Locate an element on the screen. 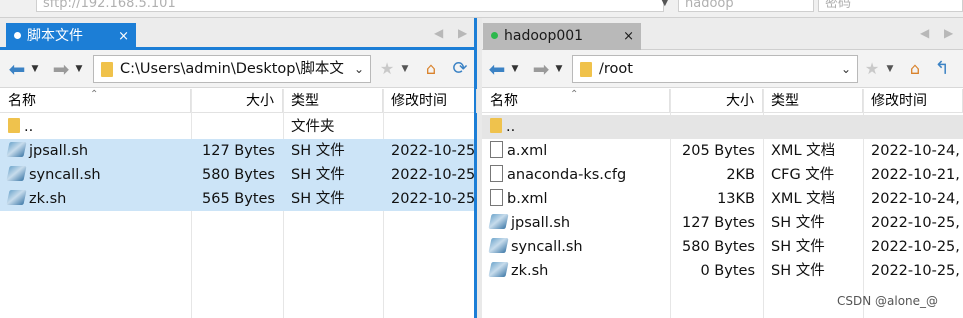 The image size is (963, 318). tab-hadoop001: hadoop001 × is located at coordinates (562, 36).